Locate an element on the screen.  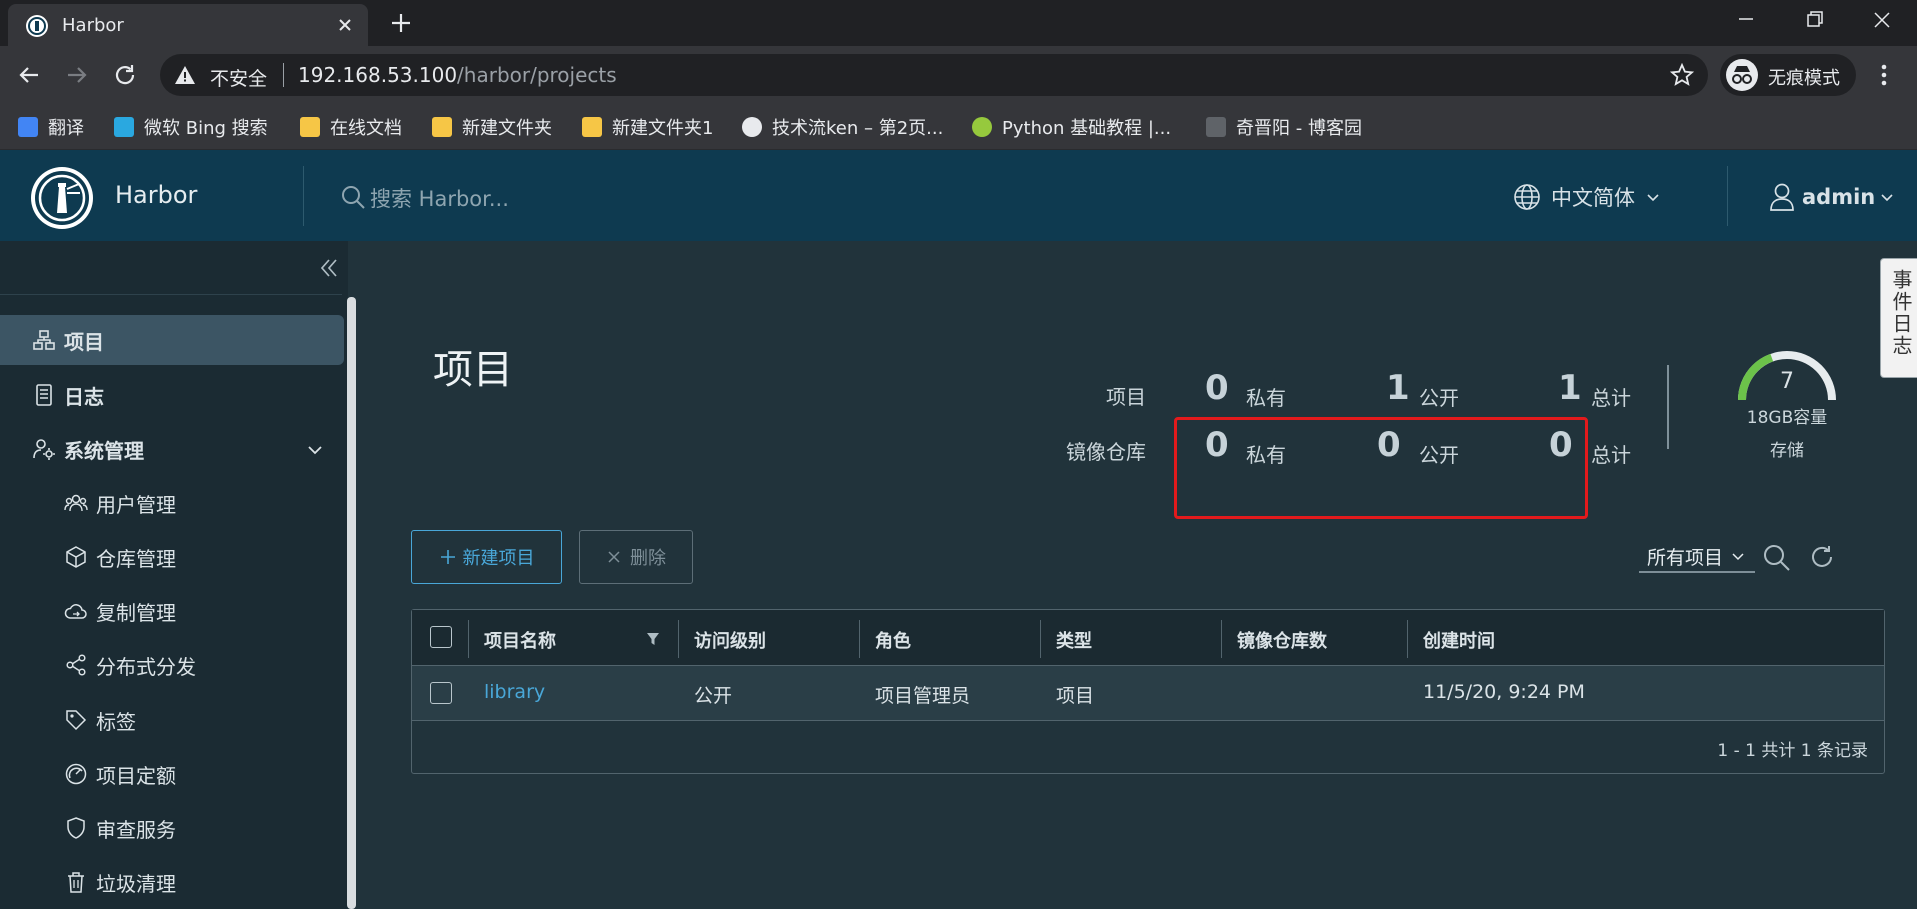
sidebar-item-interrogation-services: 审查服务 is located at coordinates (172, 828).